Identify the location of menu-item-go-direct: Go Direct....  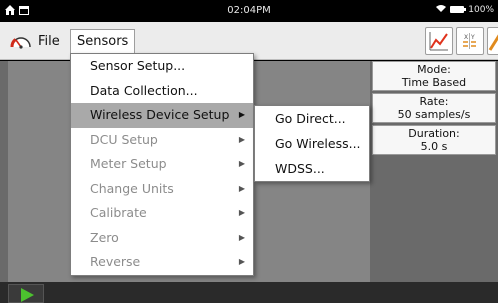
(312, 118).